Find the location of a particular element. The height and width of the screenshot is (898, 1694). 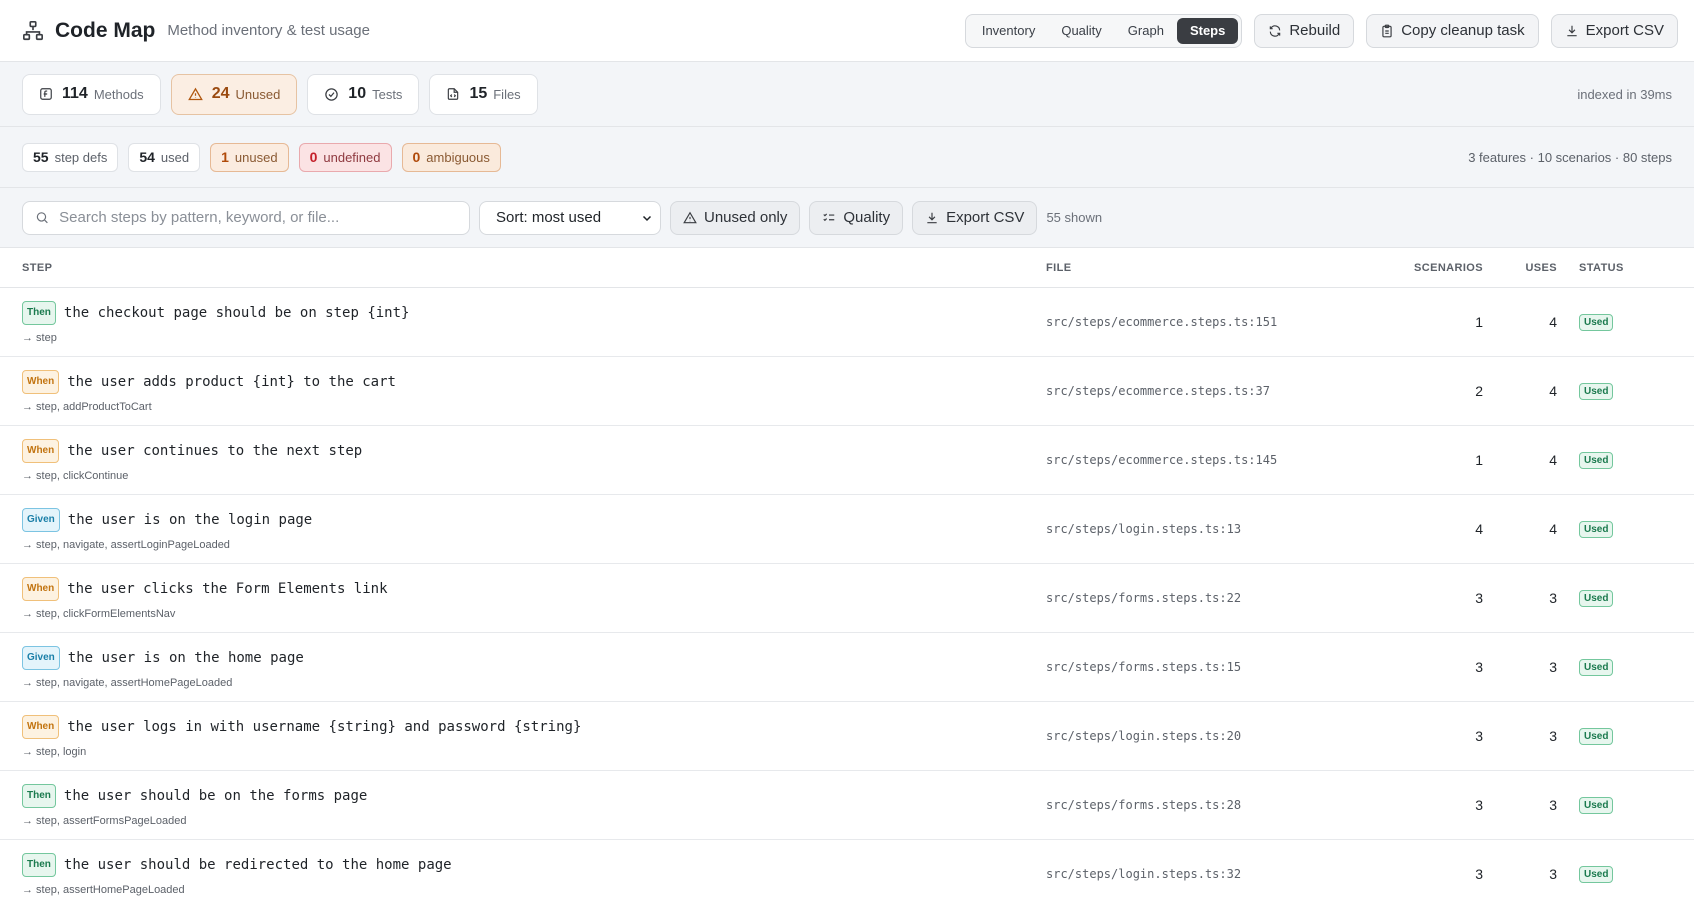

step-calls: → step, login is located at coordinates (54, 751).